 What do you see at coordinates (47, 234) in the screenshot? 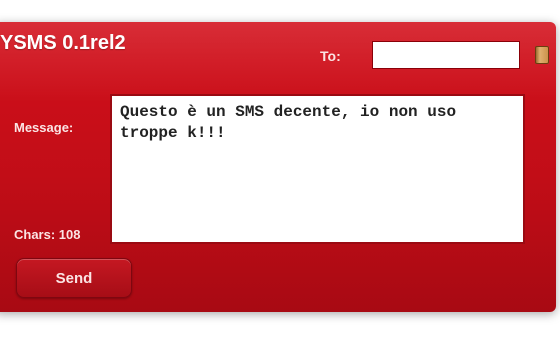
I see `chars-counter: Chars: 108` at bounding box center [47, 234].